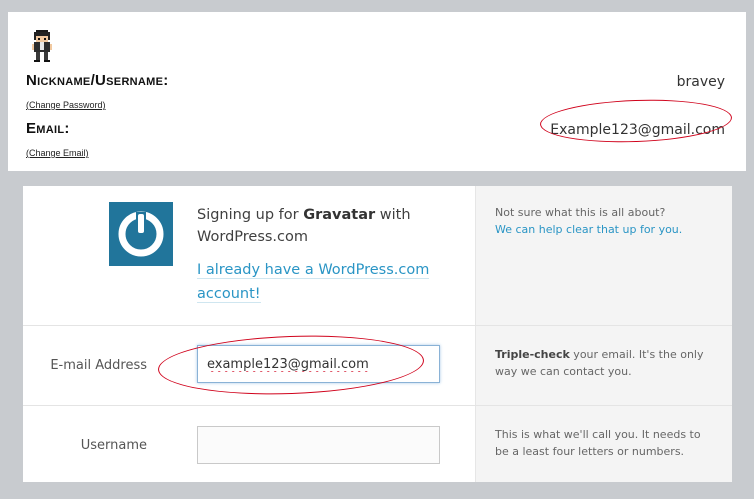 The width and height of the screenshot is (754, 499). I want to click on username-input, so click(318, 445).